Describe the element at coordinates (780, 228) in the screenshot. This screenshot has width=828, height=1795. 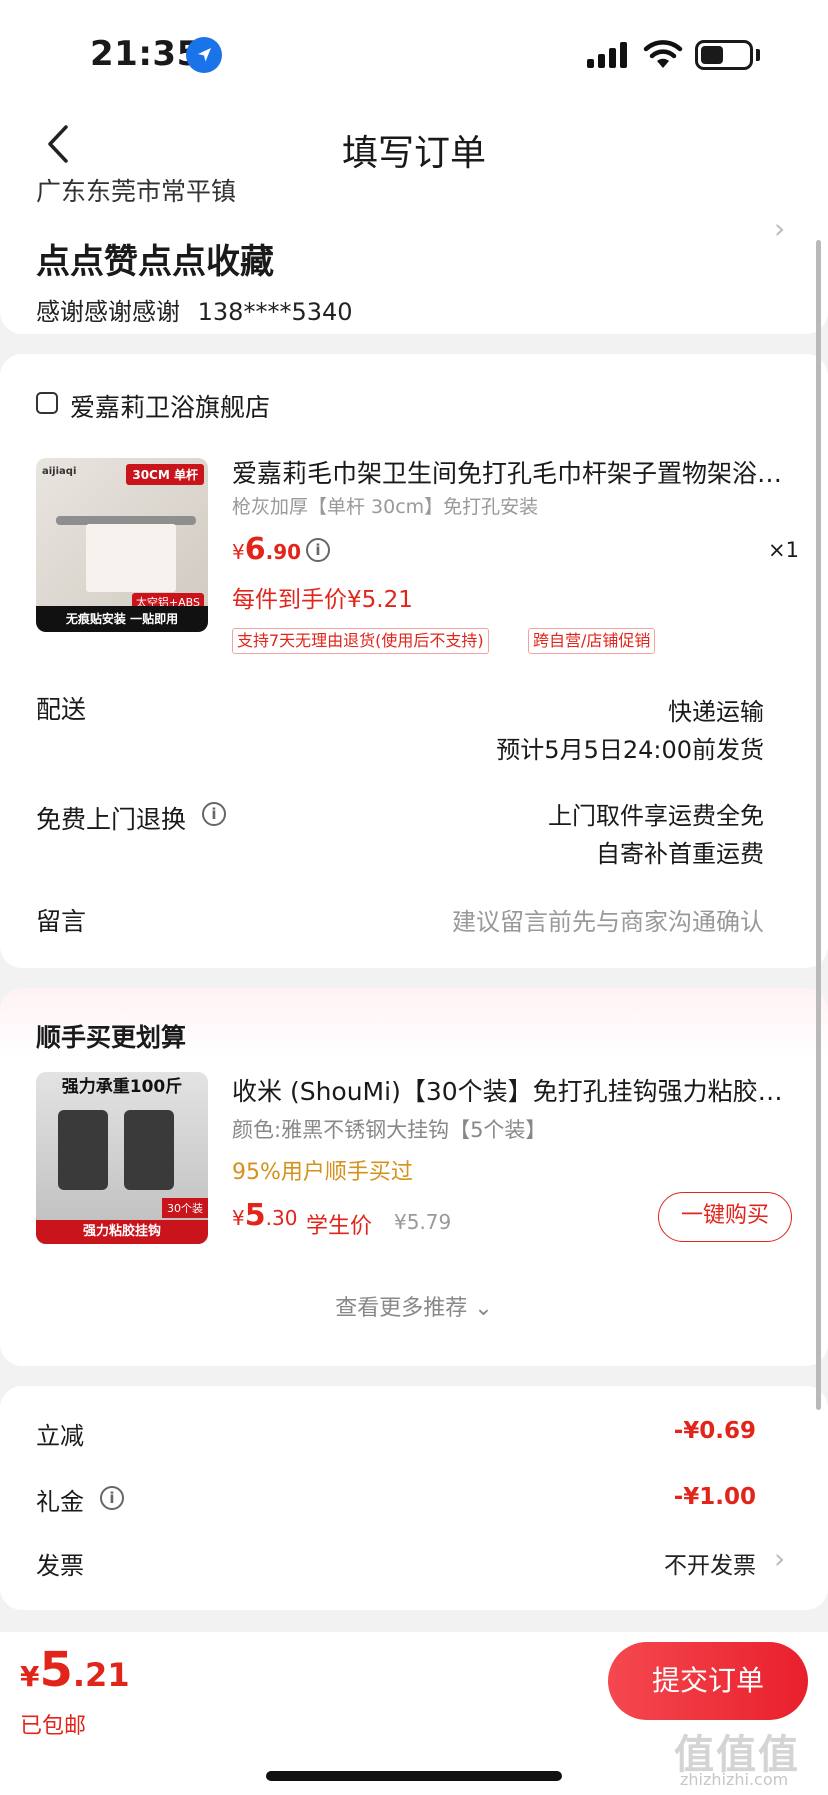
I see `address-chevron-icon: ›` at that location.